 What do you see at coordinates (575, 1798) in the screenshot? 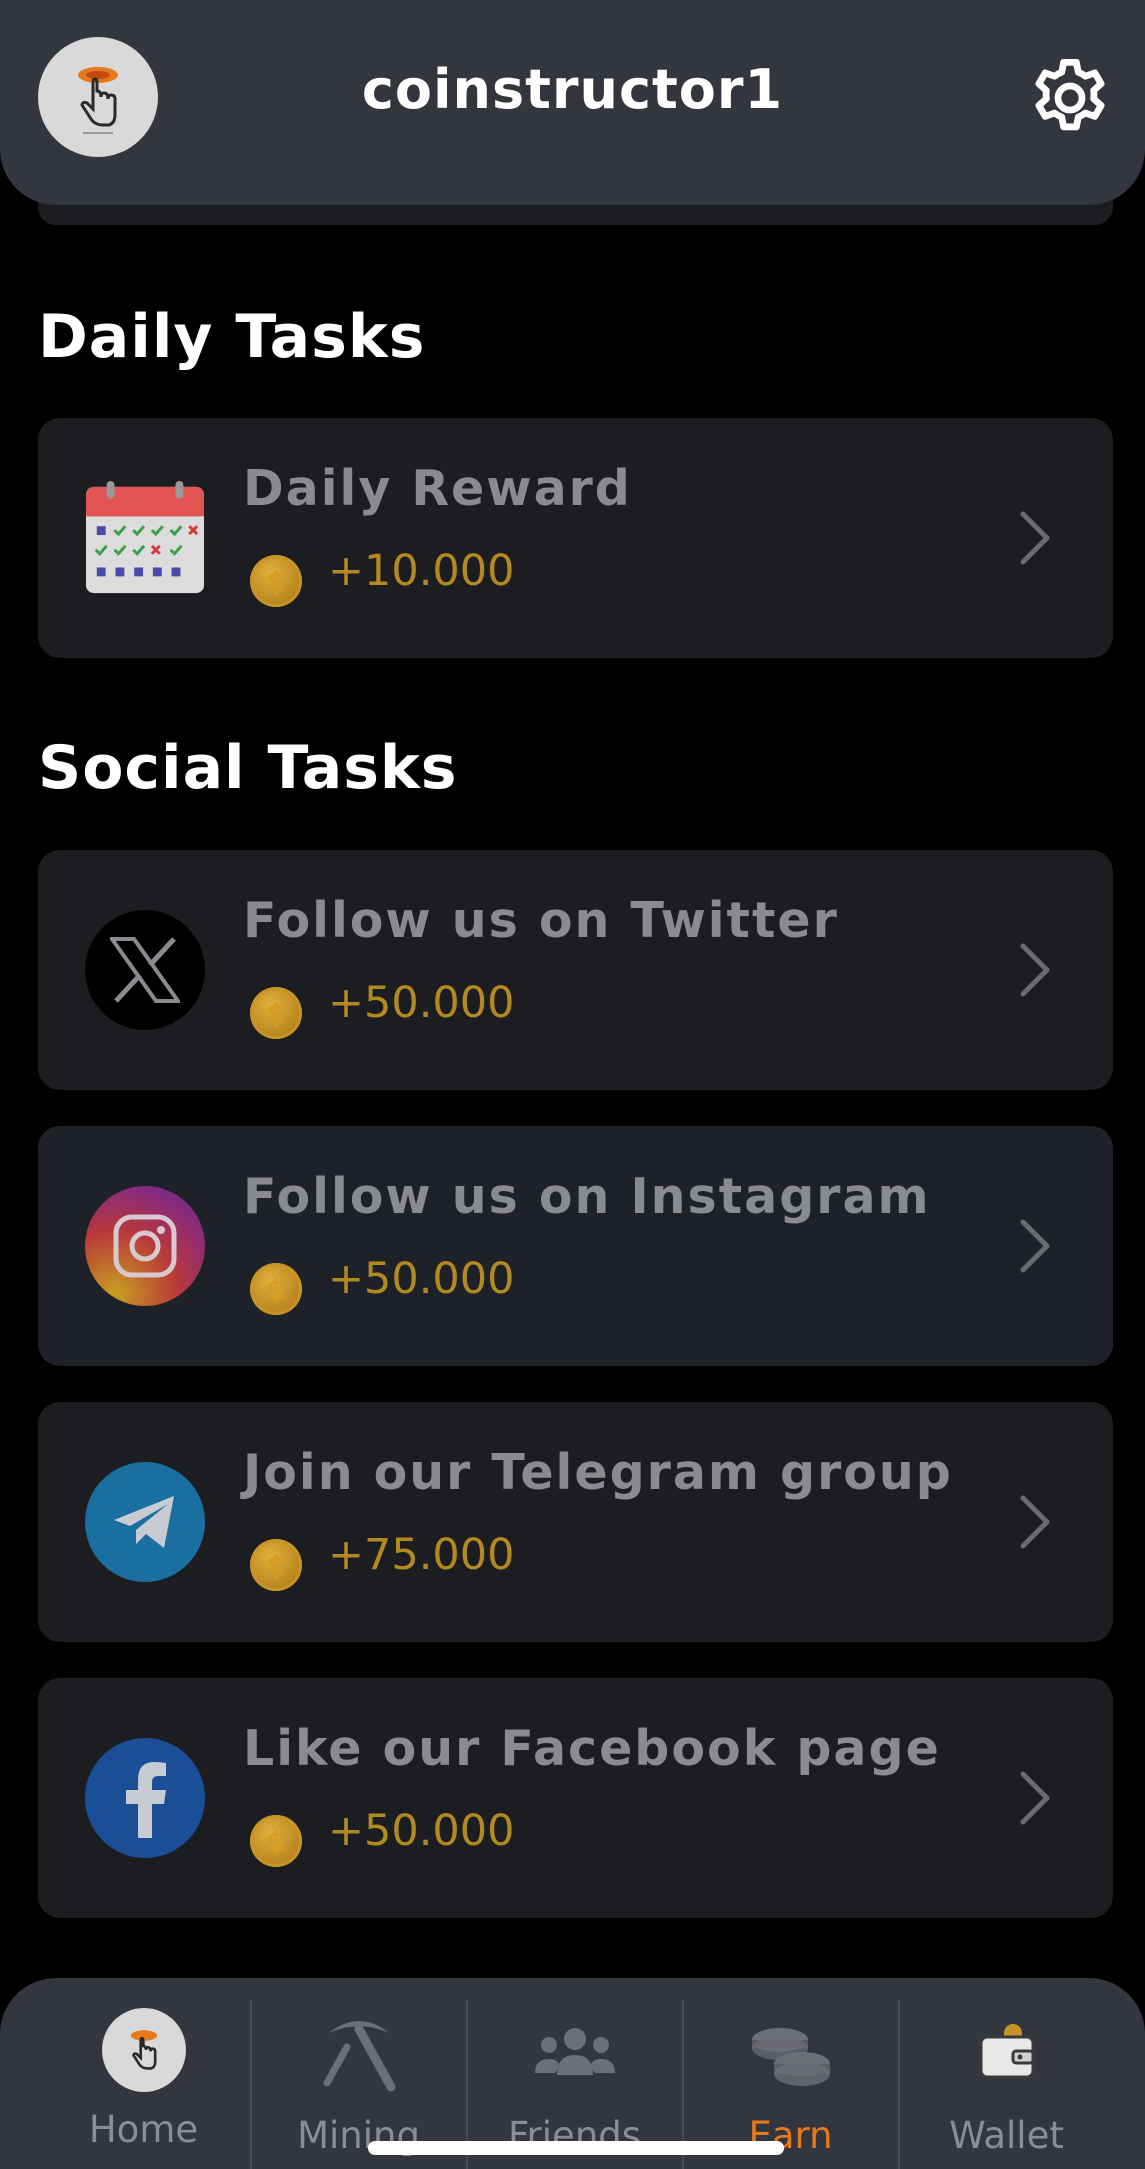
I see `task-card-facebook: Like our Facebook page $ +50.000` at bounding box center [575, 1798].